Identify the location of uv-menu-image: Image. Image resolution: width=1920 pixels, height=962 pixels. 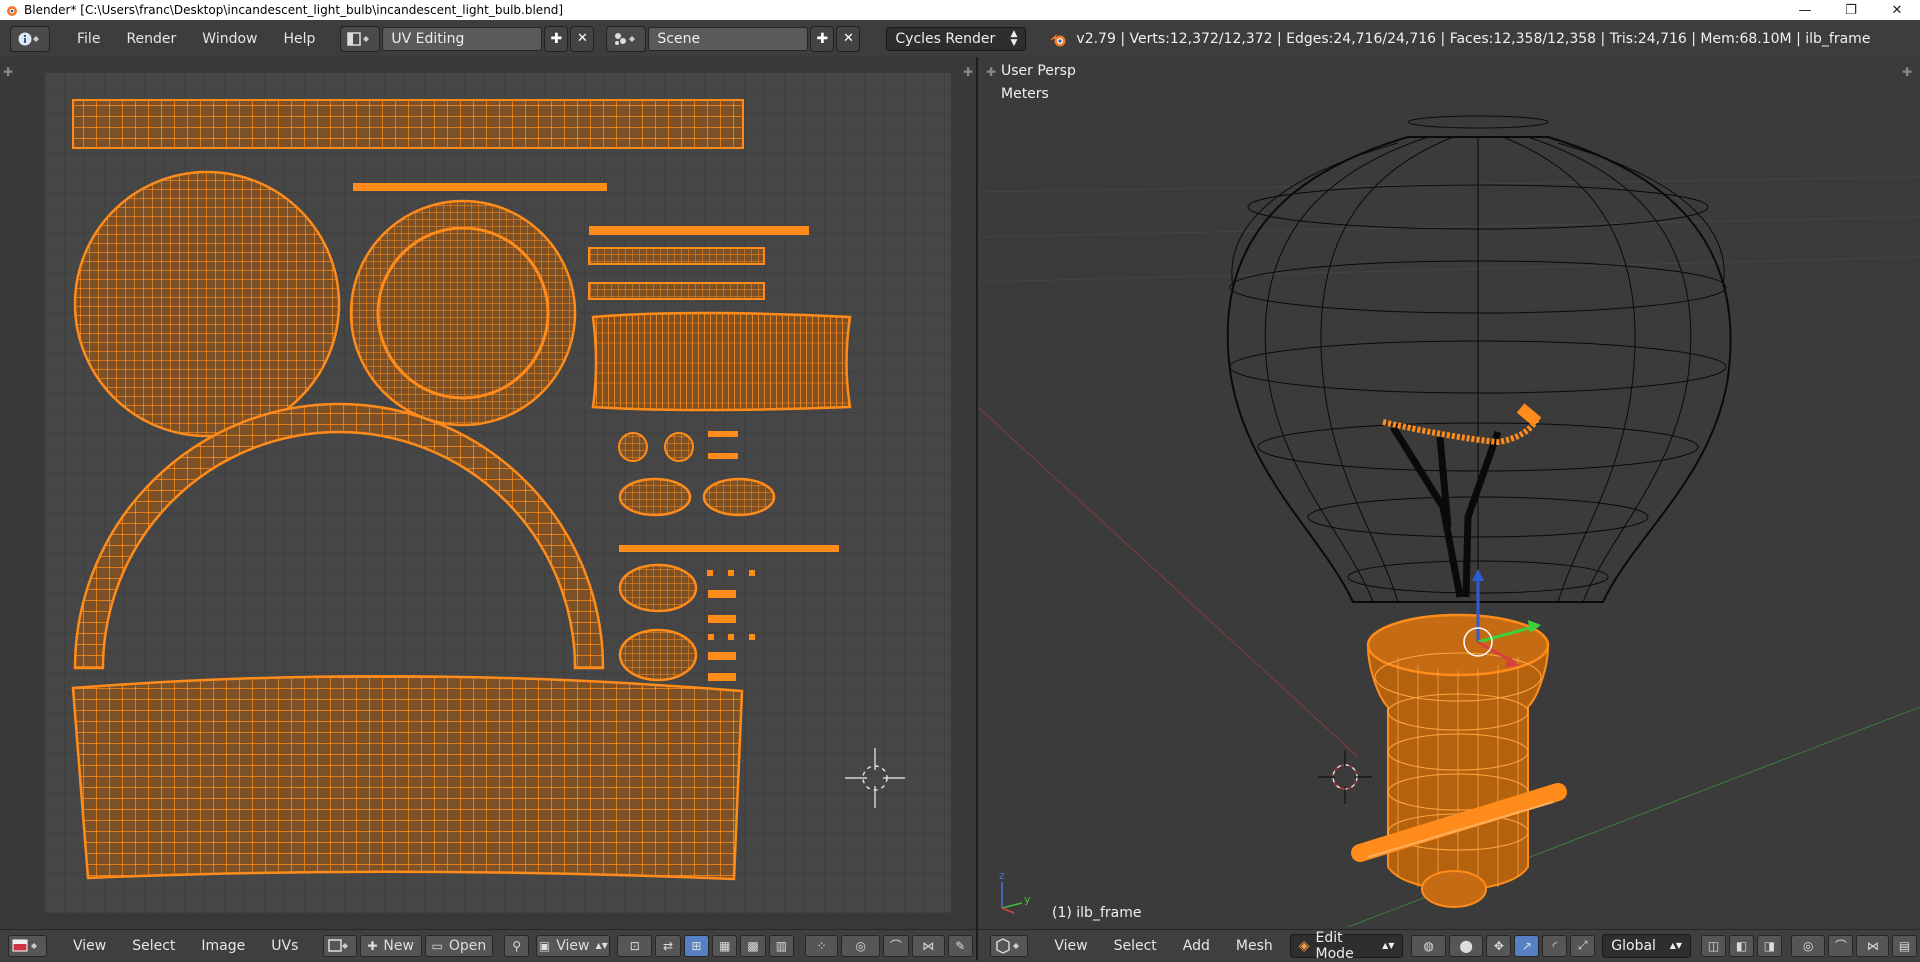
(223, 946).